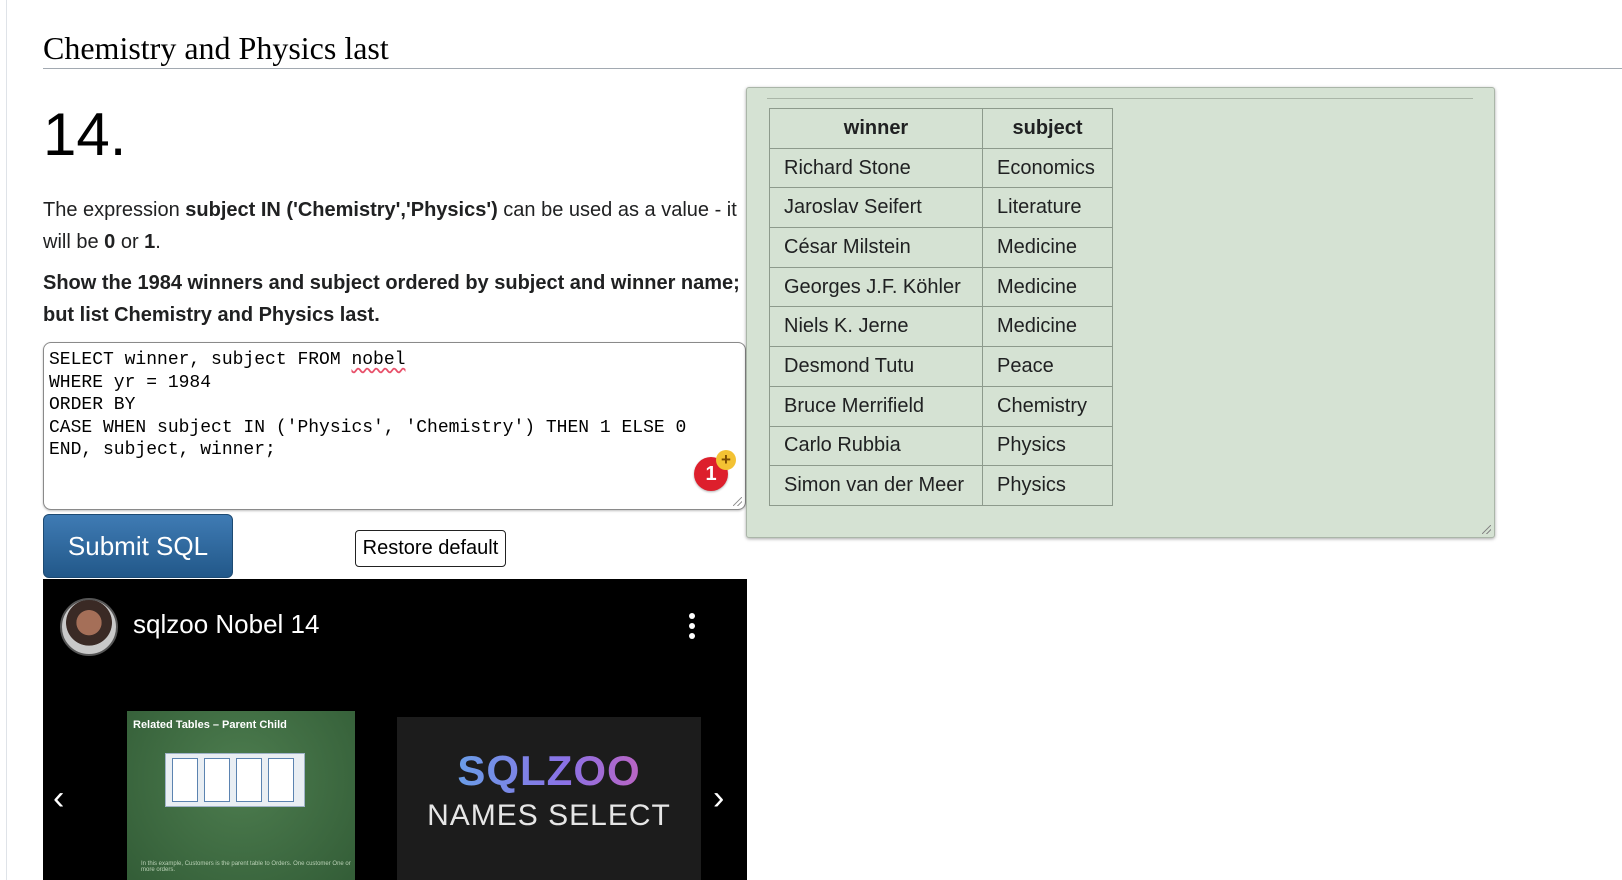  What do you see at coordinates (138, 546) in the screenshot?
I see `submit-sql-button: Submit SQL` at bounding box center [138, 546].